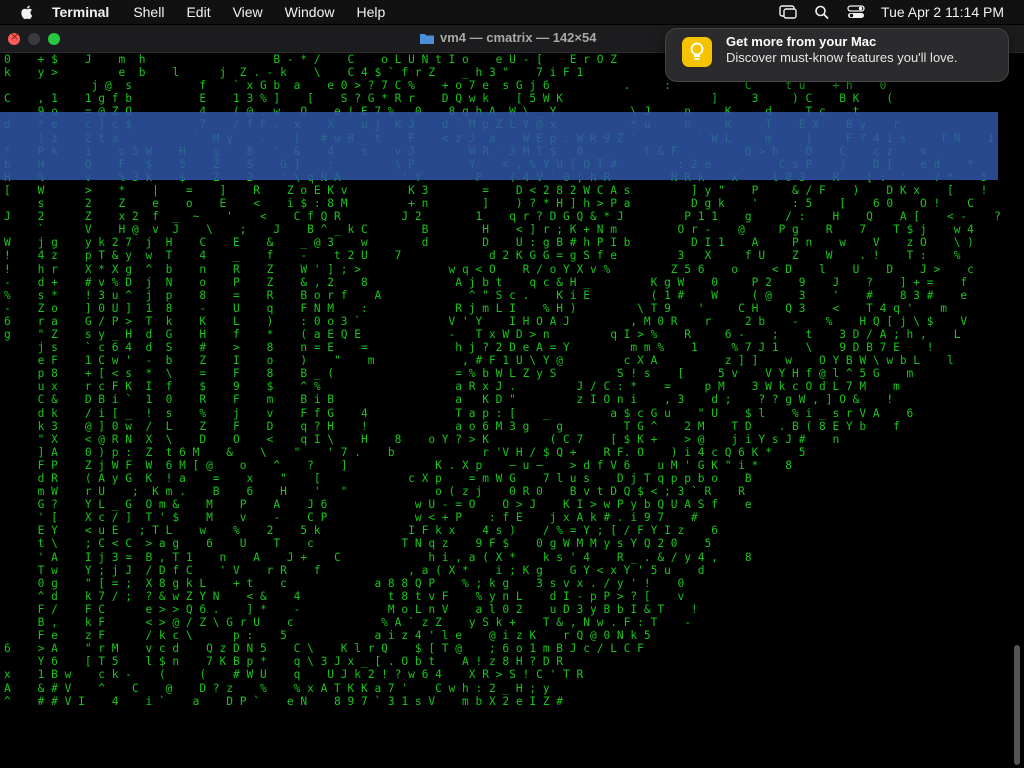 This screenshot has height=768, width=1024. What do you see at coordinates (801, 41) in the screenshot?
I see `notification-title: Get more from your Mac` at bounding box center [801, 41].